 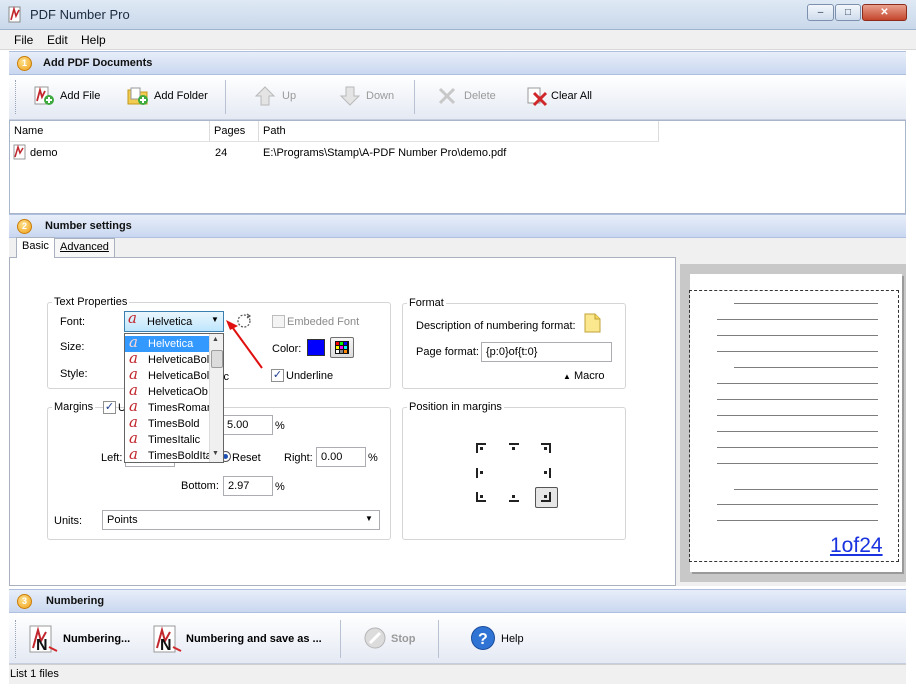 What do you see at coordinates (468, 97) in the screenshot?
I see `delete-button: Delete` at bounding box center [468, 97].